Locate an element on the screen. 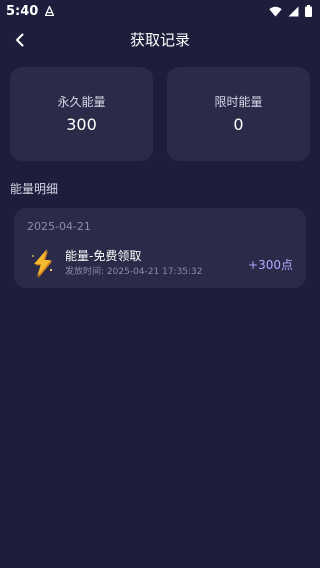 This screenshot has width=320, height=568. notification-a-icon is located at coordinates (50, 11).